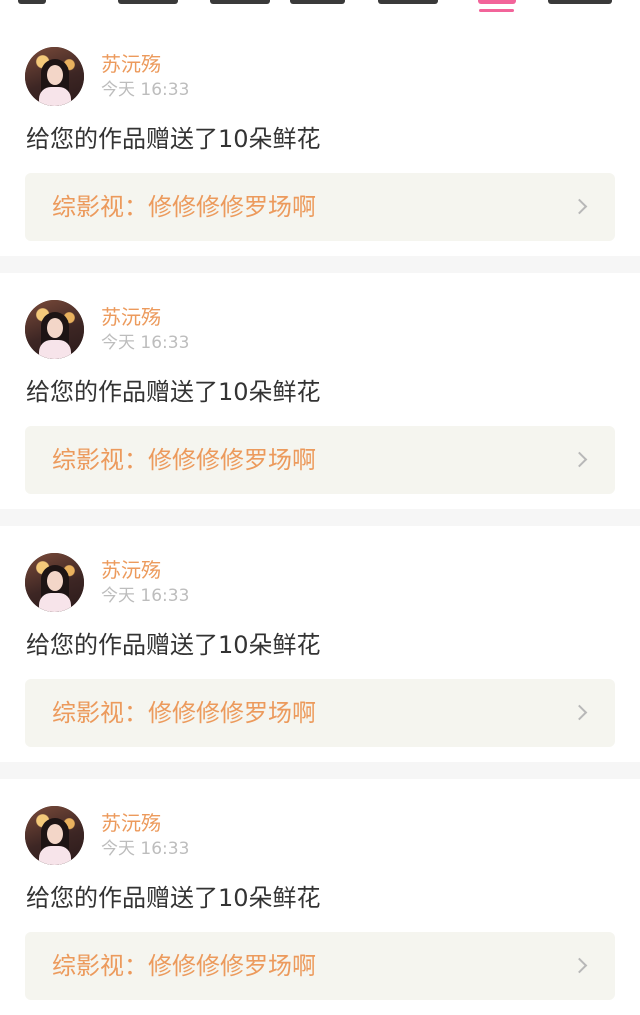 Image resolution: width=640 pixels, height=1015 pixels. Describe the element at coordinates (497, 2) in the screenshot. I see `tab-active-partial` at that location.